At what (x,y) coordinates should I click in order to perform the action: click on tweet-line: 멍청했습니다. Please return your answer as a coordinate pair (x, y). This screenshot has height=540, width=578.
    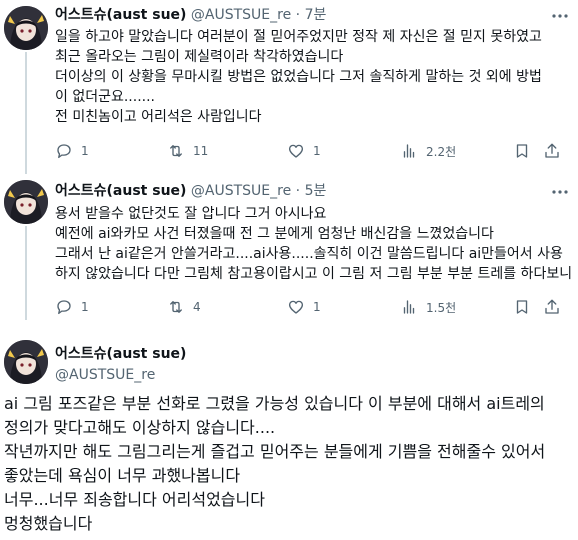
    Looking at the image, I should click on (48, 523).